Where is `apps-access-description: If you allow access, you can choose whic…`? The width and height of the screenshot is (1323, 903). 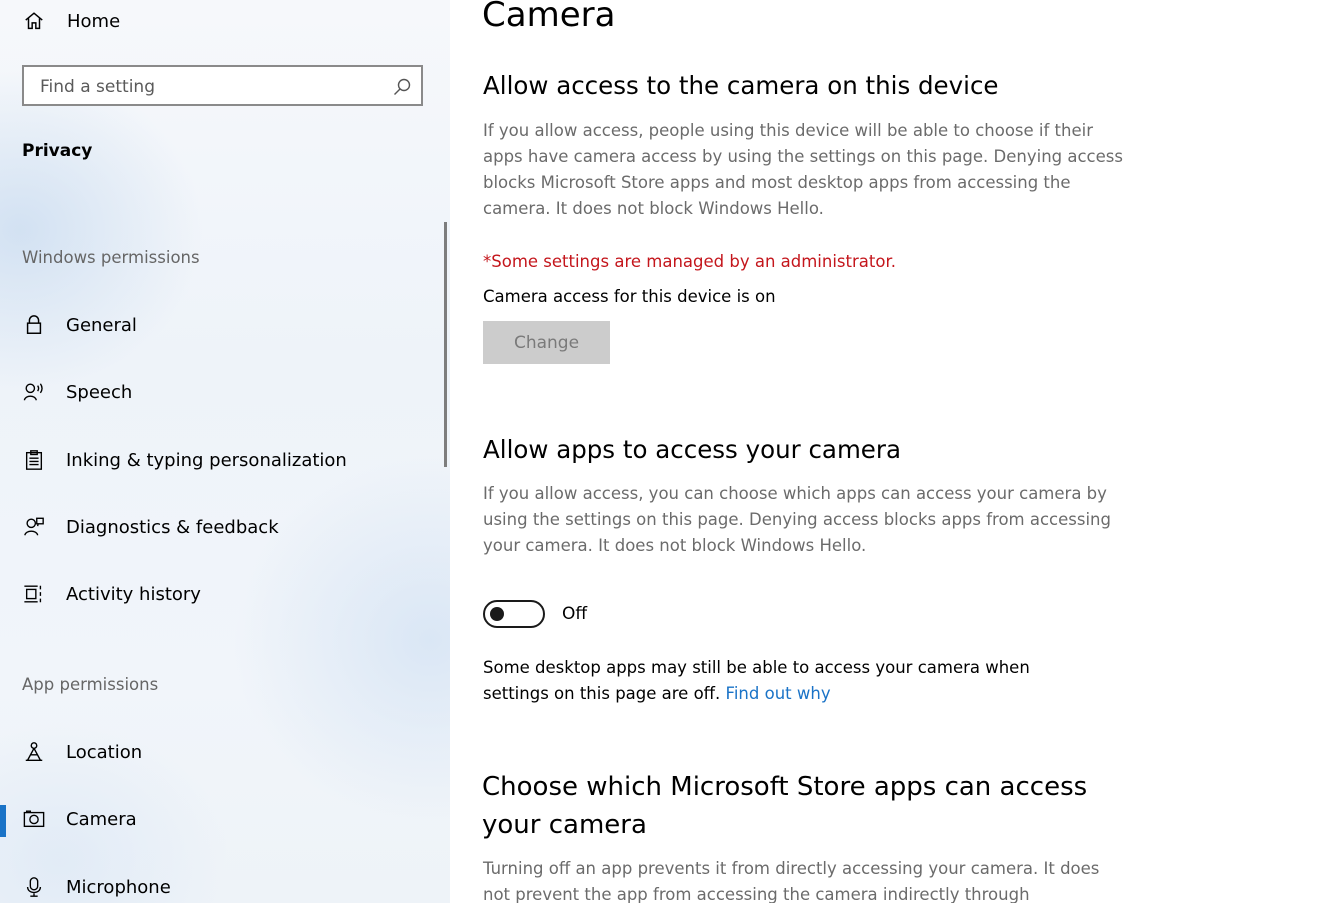 apps-access-description: If you allow access, you can choose whic… is located at coordinates (797, 519).